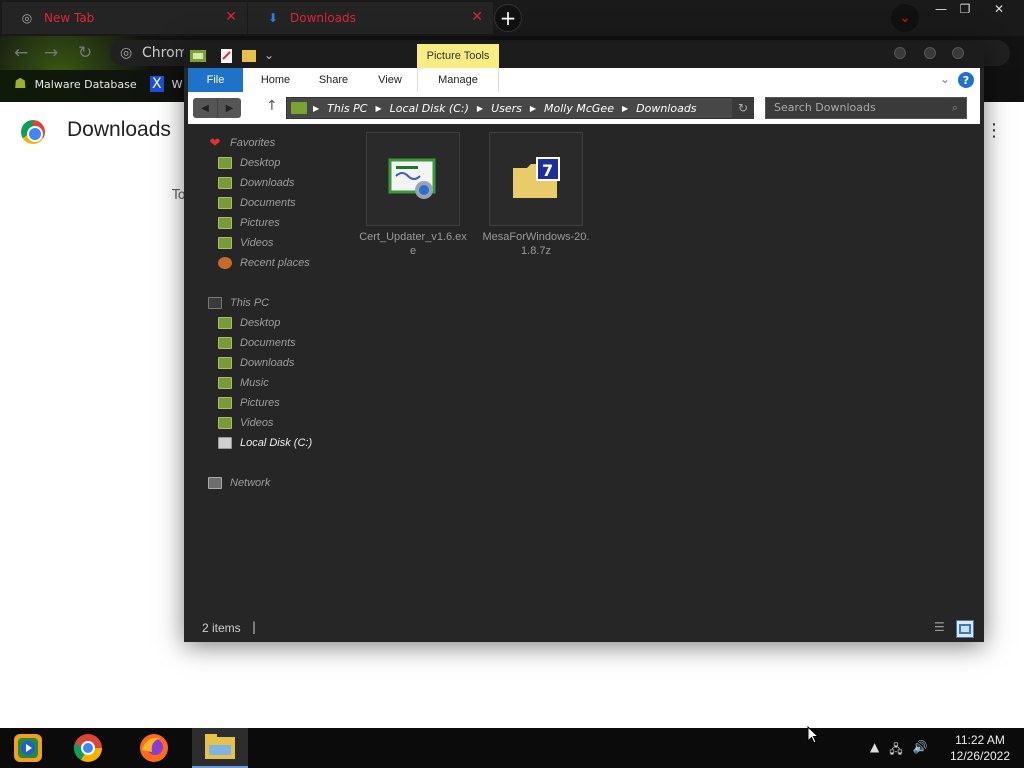 Image resolution: width=1024 pixels, height=768 pixels. What do you see at coordinates (225, 383) in the screenshot?
I see `music-folder-icon` at bounding box center [225, 383].